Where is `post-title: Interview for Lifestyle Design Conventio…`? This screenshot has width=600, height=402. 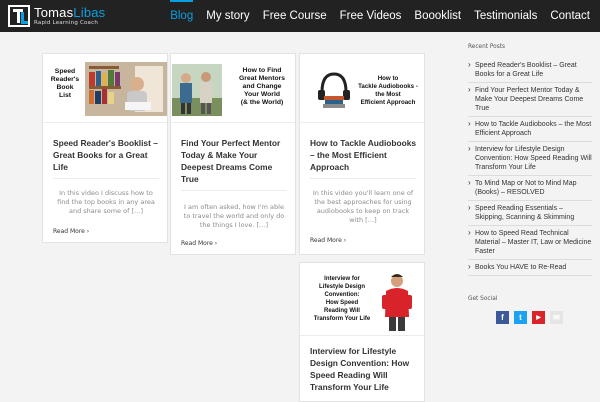
post-title: Interview for Lifestyle Design Conventio… is located at coordinates (364, 369).